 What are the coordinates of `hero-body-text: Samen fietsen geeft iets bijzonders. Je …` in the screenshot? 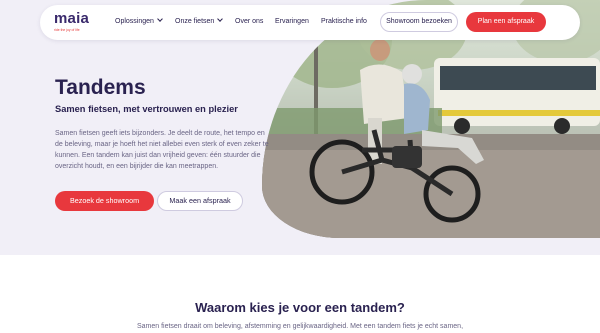 It's located at (162, 150).